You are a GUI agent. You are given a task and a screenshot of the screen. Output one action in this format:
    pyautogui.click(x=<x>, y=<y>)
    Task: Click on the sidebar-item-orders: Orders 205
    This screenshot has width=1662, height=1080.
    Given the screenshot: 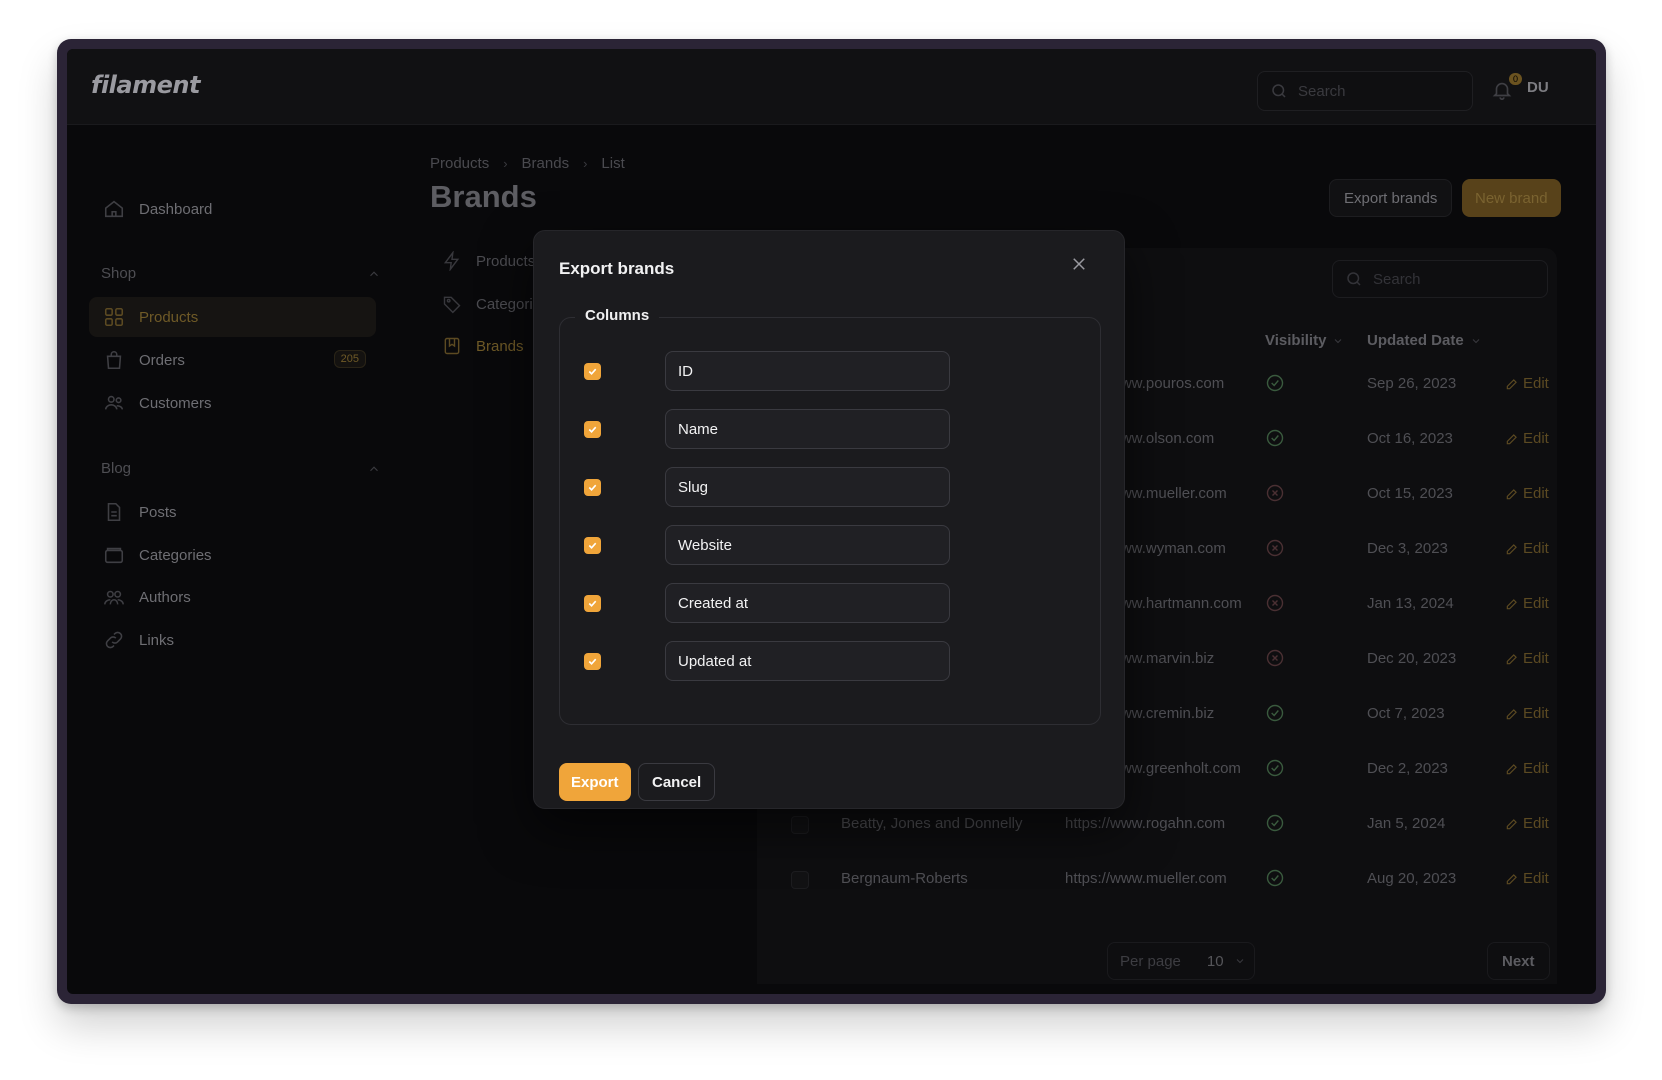 What is the action you would take?
    pyautogui.click(x=232, y=360)
    